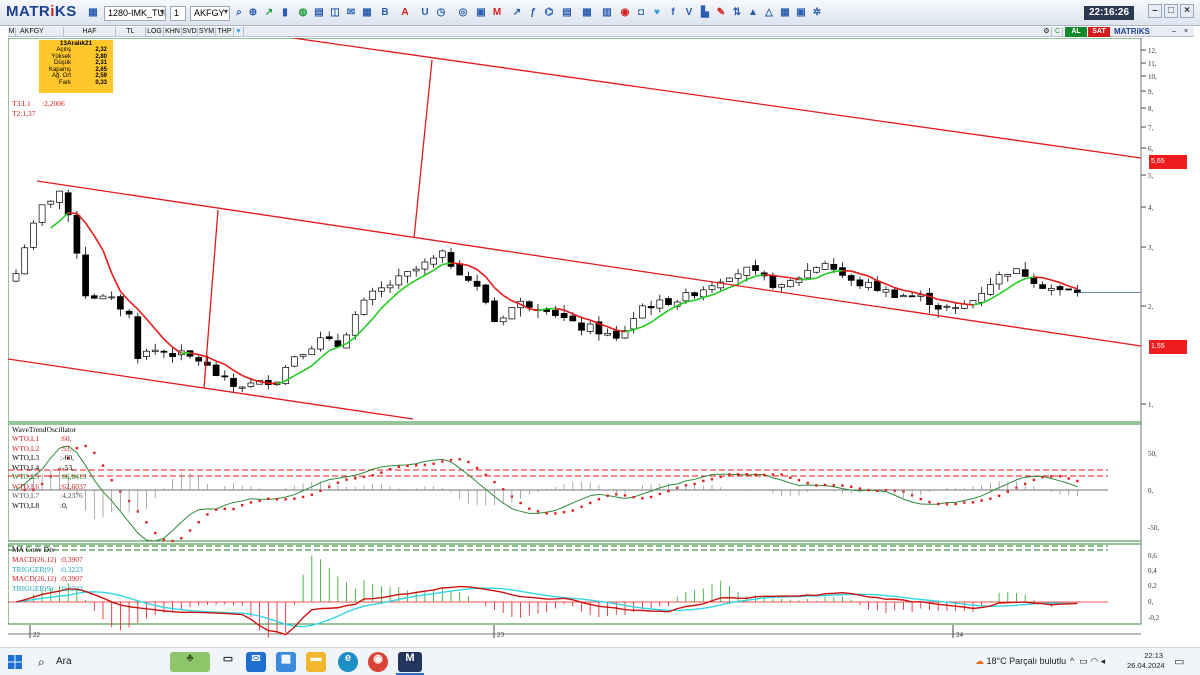 This screenshot has width=1200, height=675. What do you see at coordinates (41, 11) in the screenshot?
I see `matriks-logo: MATRiKS` at bounding box center [41, 11].